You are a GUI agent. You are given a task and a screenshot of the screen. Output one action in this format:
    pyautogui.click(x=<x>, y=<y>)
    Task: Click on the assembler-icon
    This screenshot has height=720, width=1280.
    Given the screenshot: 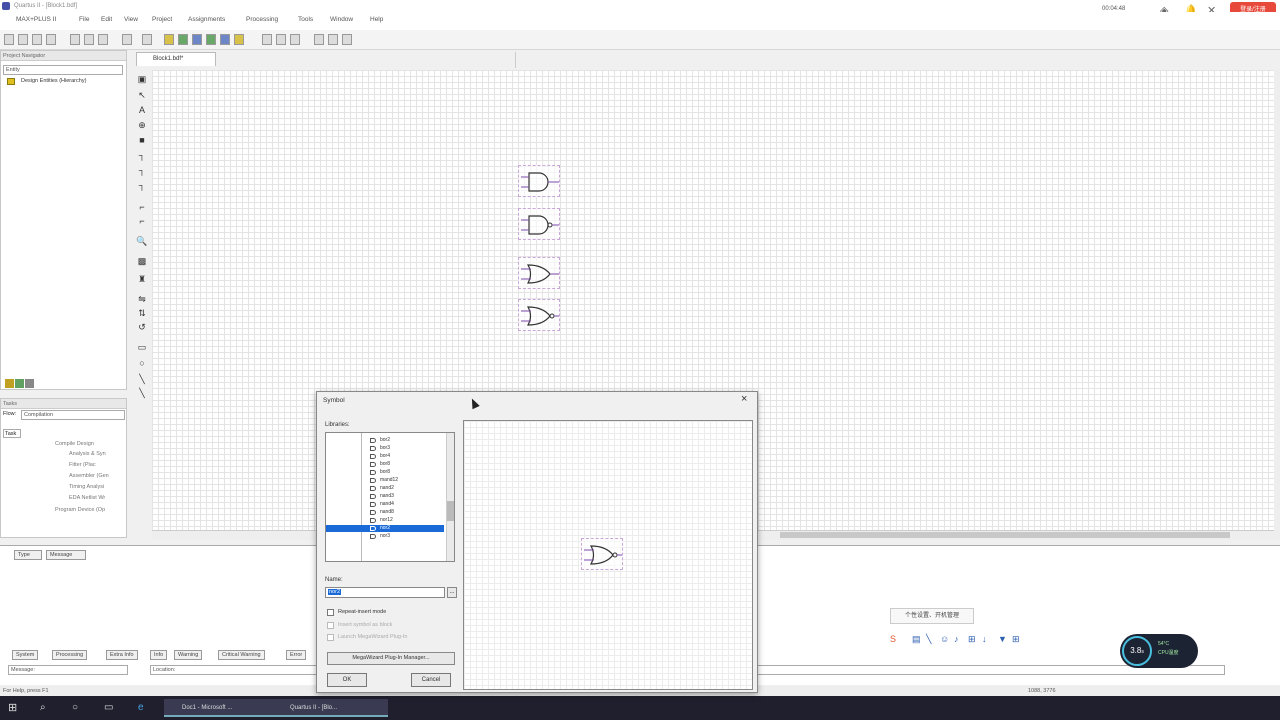 What is the action you would take?
    pyautogui.click(x=211, y=39)
    